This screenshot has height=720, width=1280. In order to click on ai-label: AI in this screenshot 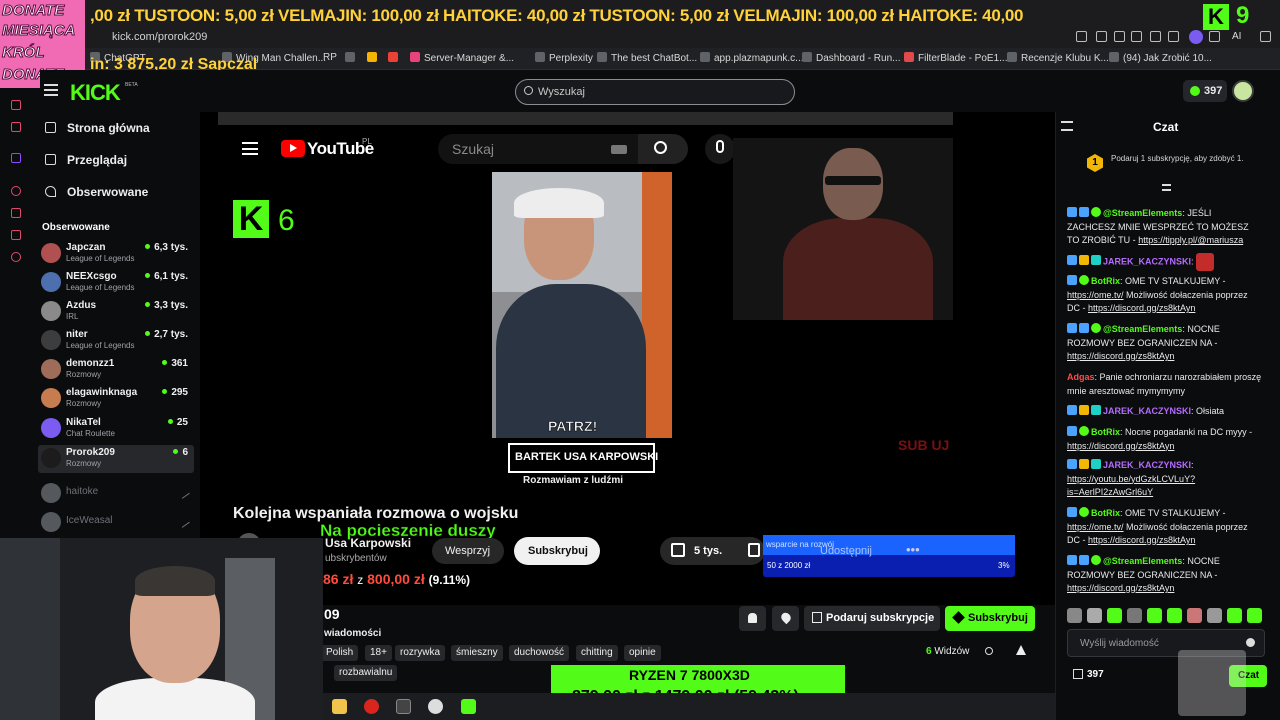, I will do `click(1236, 36)`.